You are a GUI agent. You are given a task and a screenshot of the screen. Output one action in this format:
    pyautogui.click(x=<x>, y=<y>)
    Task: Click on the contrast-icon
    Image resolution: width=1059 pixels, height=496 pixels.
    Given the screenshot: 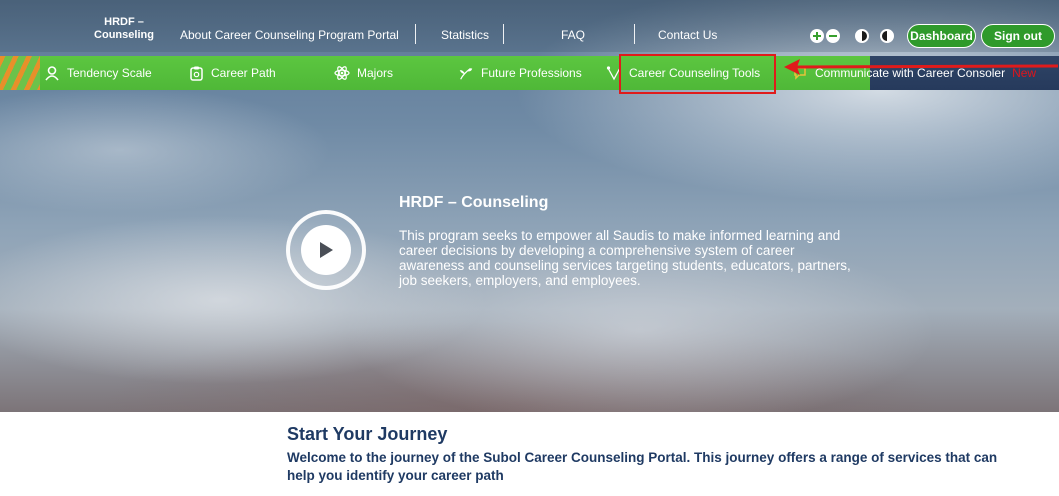 What is the action you would take?
    pyautogui.click(x=862, y=36)
    